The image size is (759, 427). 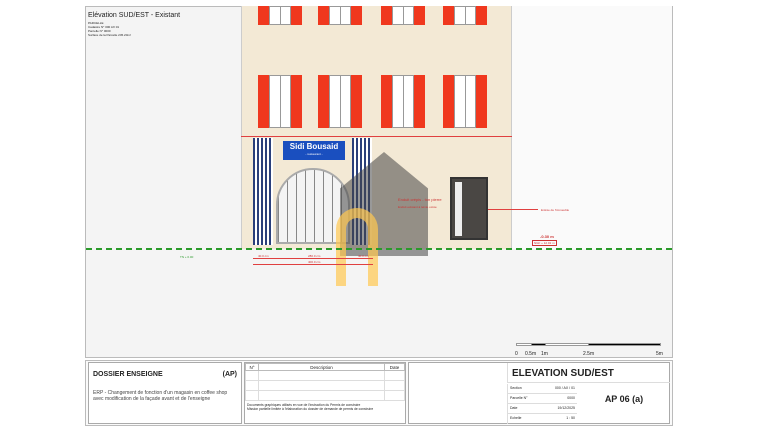 I want to click on shop-sign: Sidi Bousaid - restaurant -, so click(x=314, y=150).